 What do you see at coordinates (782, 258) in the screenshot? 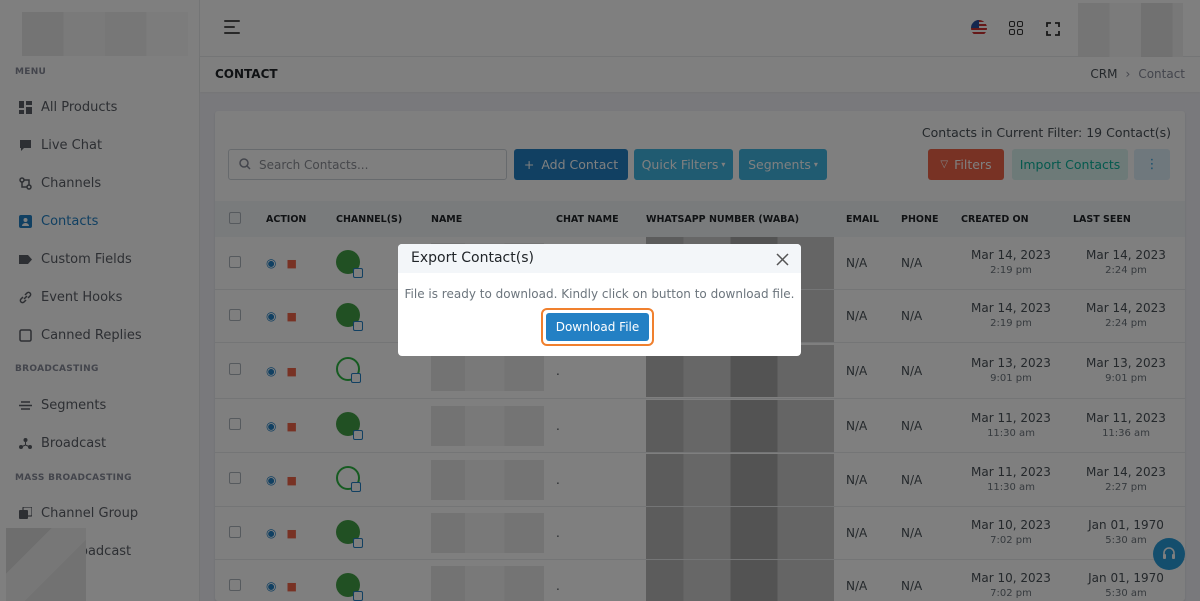
I see `close-icon` at bounding box center [782, 258].